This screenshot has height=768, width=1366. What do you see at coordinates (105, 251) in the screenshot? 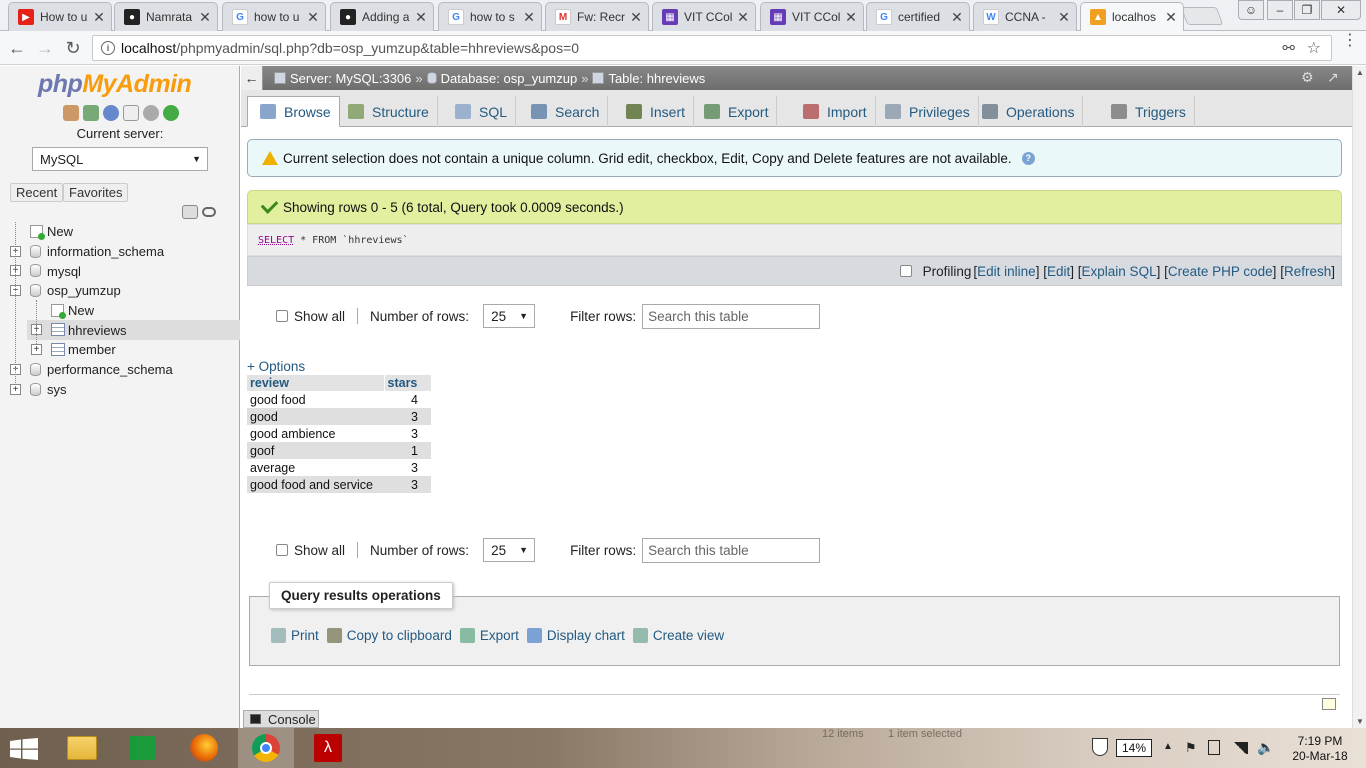
I see `tree-item-label: information_schema` at bounding box center [105, 251].